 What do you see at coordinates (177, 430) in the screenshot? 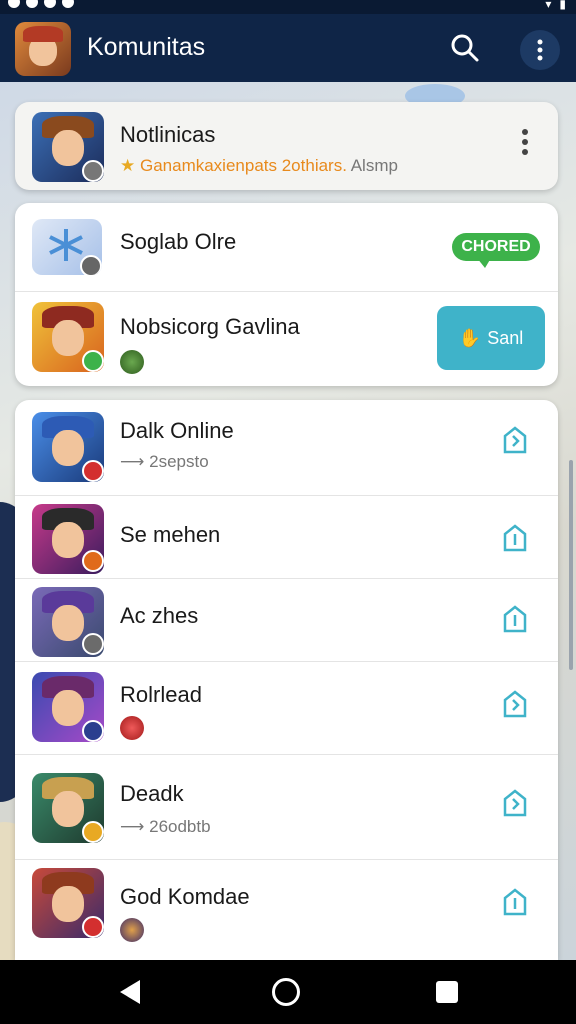
I see `game-title: Dalk Online` at bounding box center [177, 430].